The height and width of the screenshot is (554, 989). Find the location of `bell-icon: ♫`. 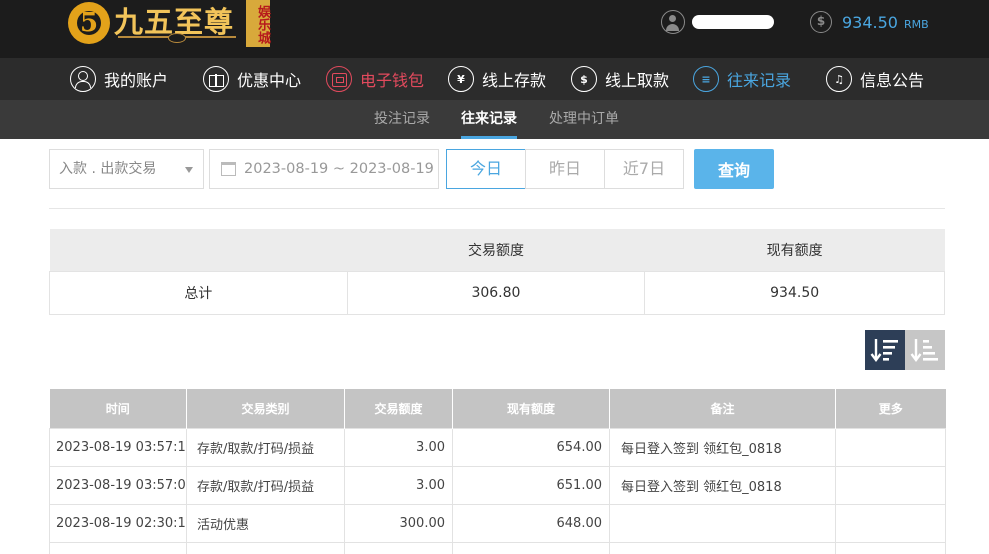

bell-icon: ♫ is located at coordinates (839, 79).